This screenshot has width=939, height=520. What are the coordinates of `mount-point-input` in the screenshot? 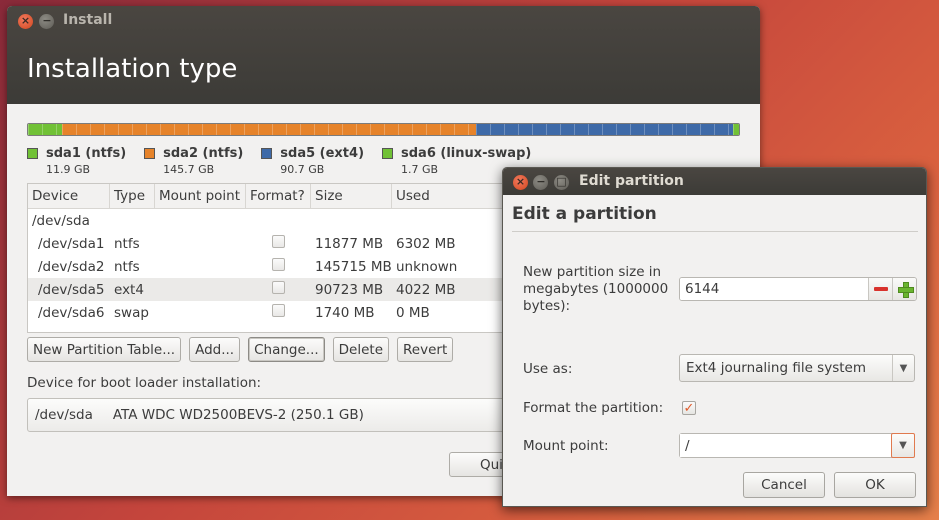 It's located at (785, 445).